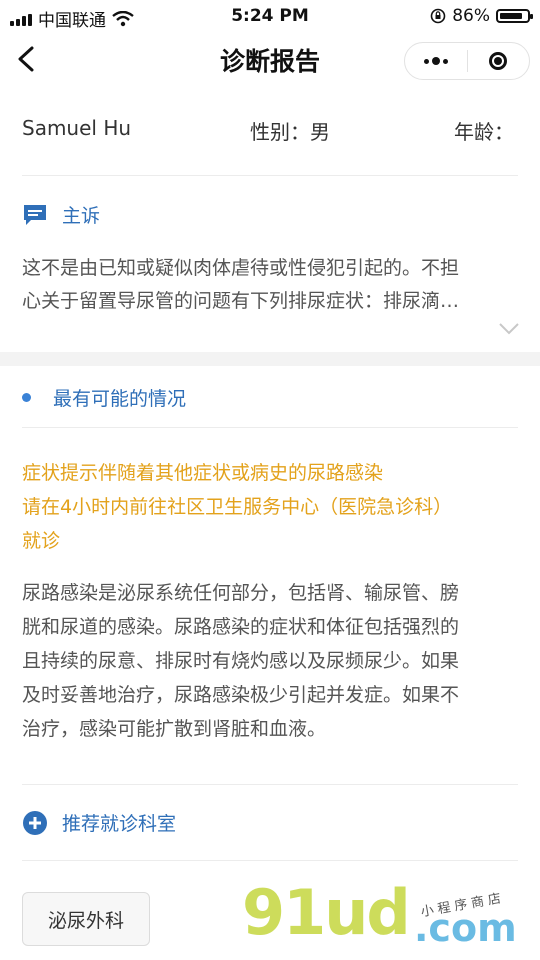 The image size is (540, 960). What do you see at coordinates (270, 359) in the screenshot?
I see `section-separator` at bounding box center [270, 359].